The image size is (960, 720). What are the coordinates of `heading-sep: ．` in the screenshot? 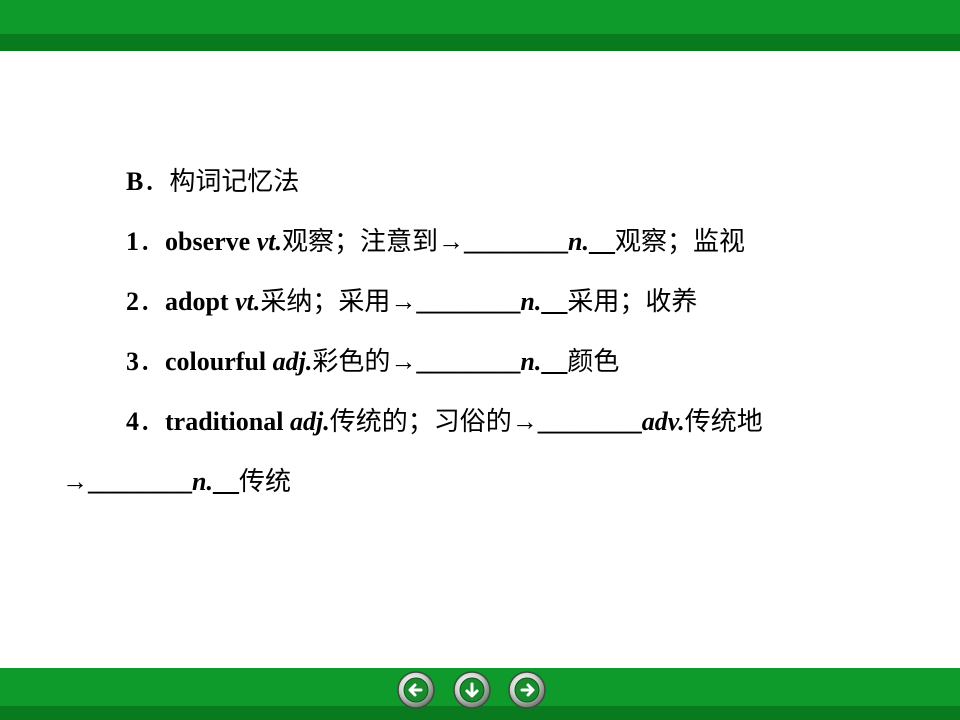 It's located at (156, 181).